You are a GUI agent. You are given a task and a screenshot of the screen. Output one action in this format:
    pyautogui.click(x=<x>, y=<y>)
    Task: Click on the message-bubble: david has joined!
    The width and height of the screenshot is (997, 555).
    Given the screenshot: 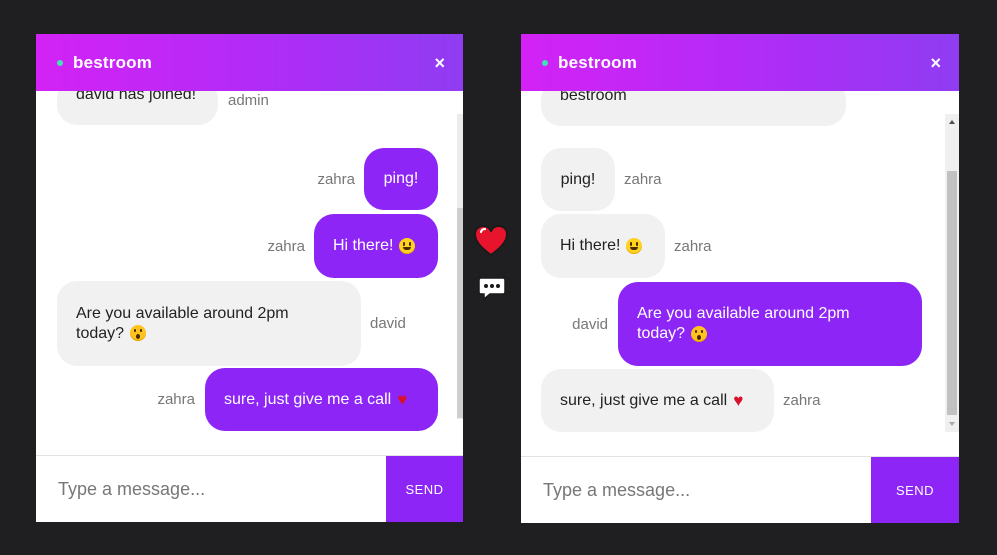 What is the action you would take?
    pyautogui.click(x=137, y=108)
    